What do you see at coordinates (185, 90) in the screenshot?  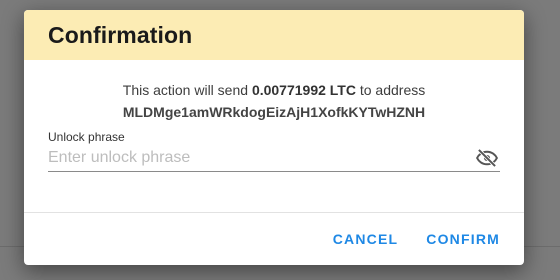 I see `message-prefix: This action will send` at bounding box center [185, 90].